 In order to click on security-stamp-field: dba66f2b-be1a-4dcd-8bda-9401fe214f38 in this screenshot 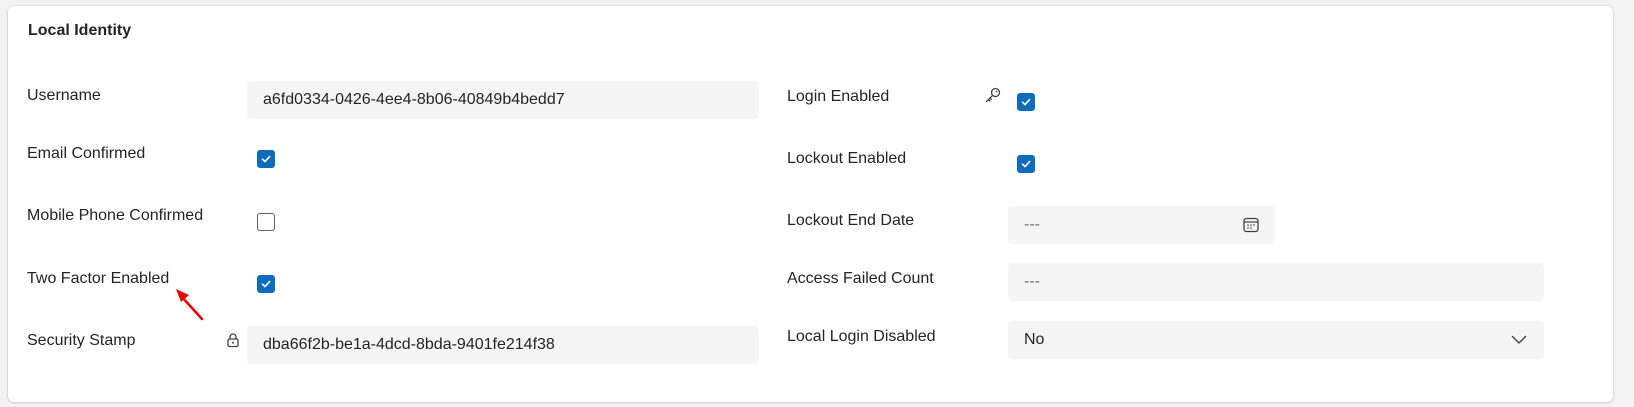, I will do `click(503, 345)`.